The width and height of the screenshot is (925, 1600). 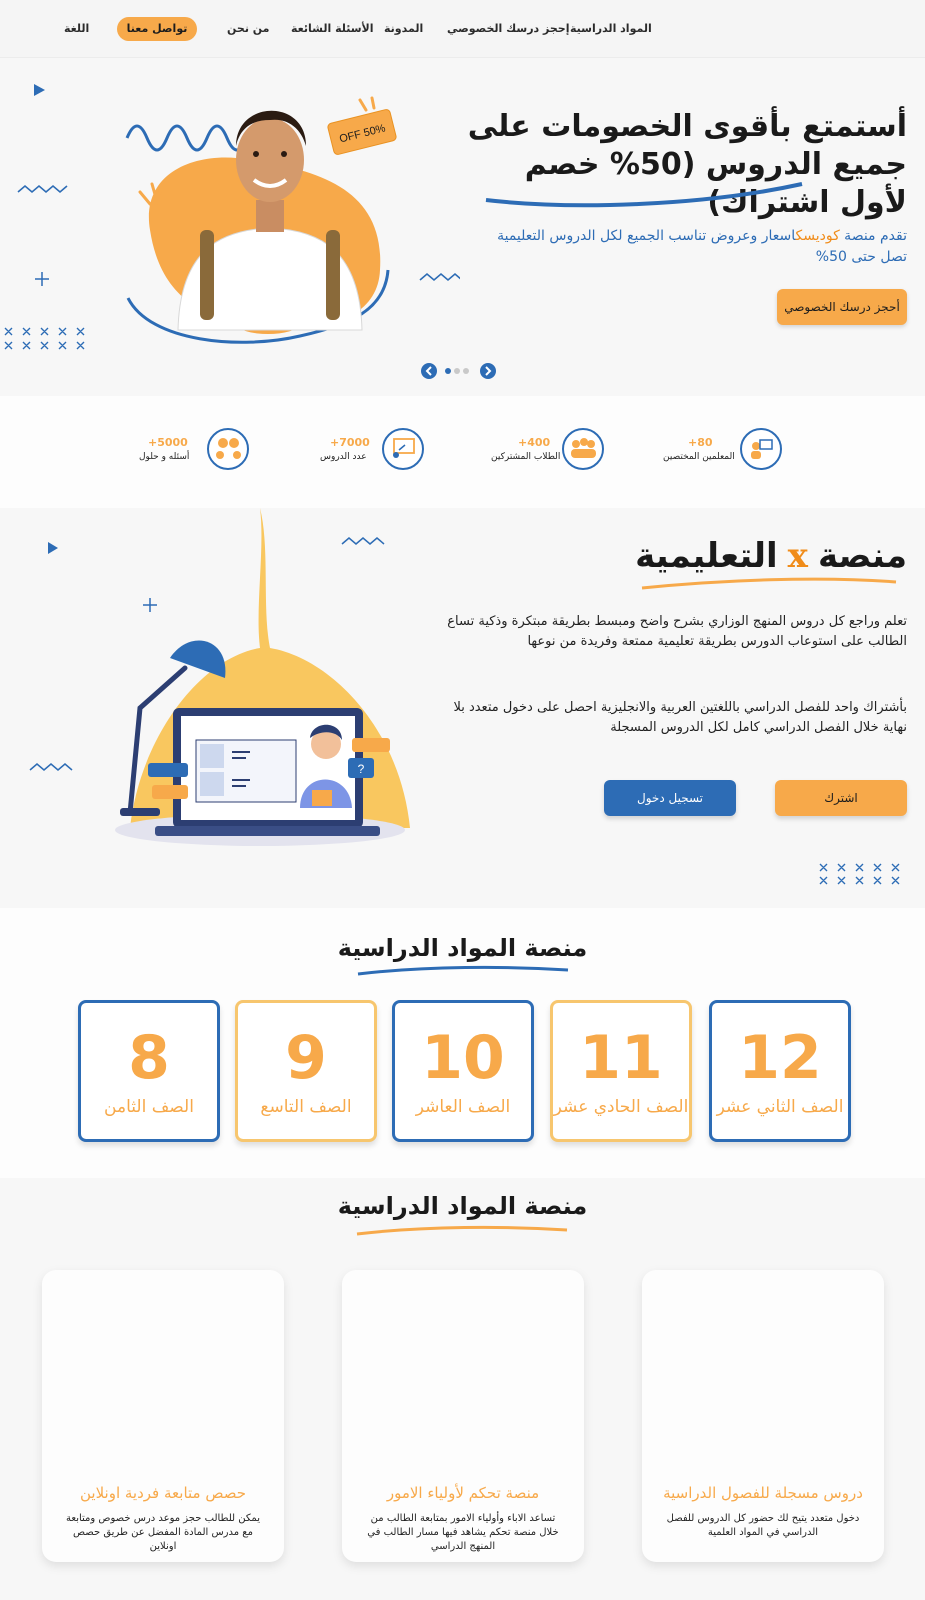 What do you see at coordinates (780, 1107) in the screenshot?
I see `grade-label: الصف الثاني عشر` at bounding box center [780, 1107].